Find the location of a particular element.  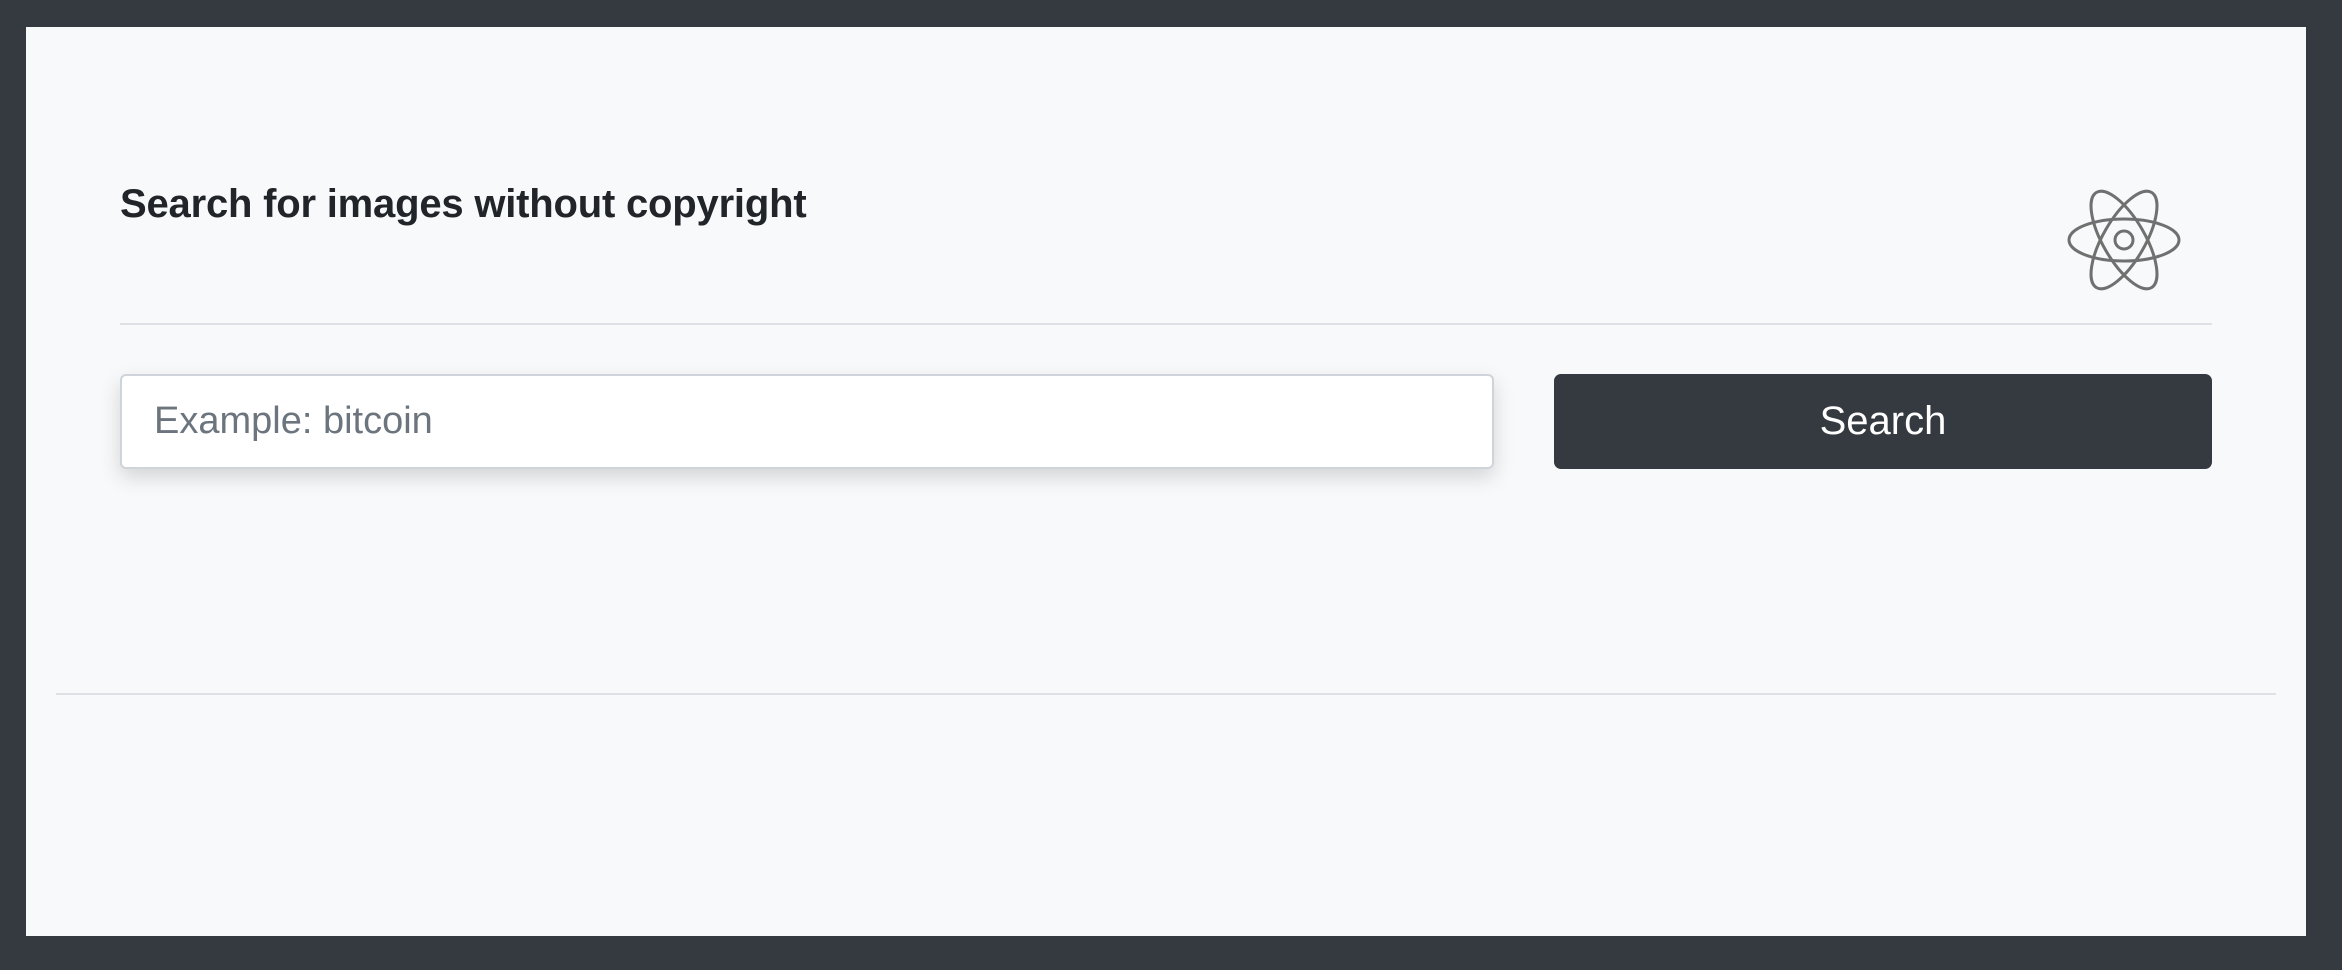

page-title: Search for images without copyright is located at coordinates (463, 204).